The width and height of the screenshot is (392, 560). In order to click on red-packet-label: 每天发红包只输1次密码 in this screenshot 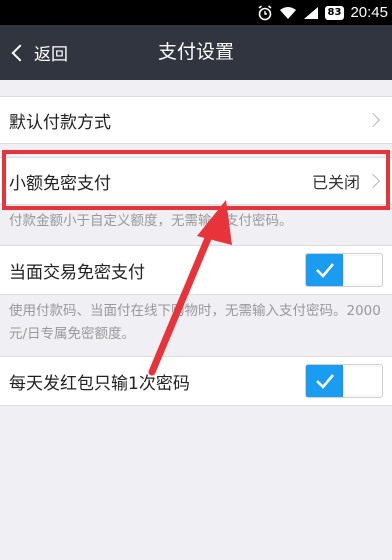, I will do `click(99, 383)`.